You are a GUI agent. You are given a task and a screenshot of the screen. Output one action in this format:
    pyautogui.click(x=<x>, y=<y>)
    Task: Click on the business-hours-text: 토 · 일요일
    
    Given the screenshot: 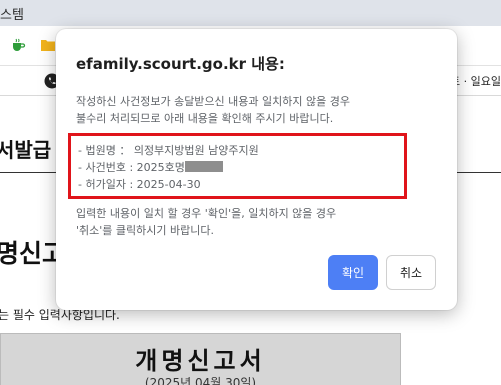 What is the action you would take?
    pyautogui.click(x=475, y=81)
    